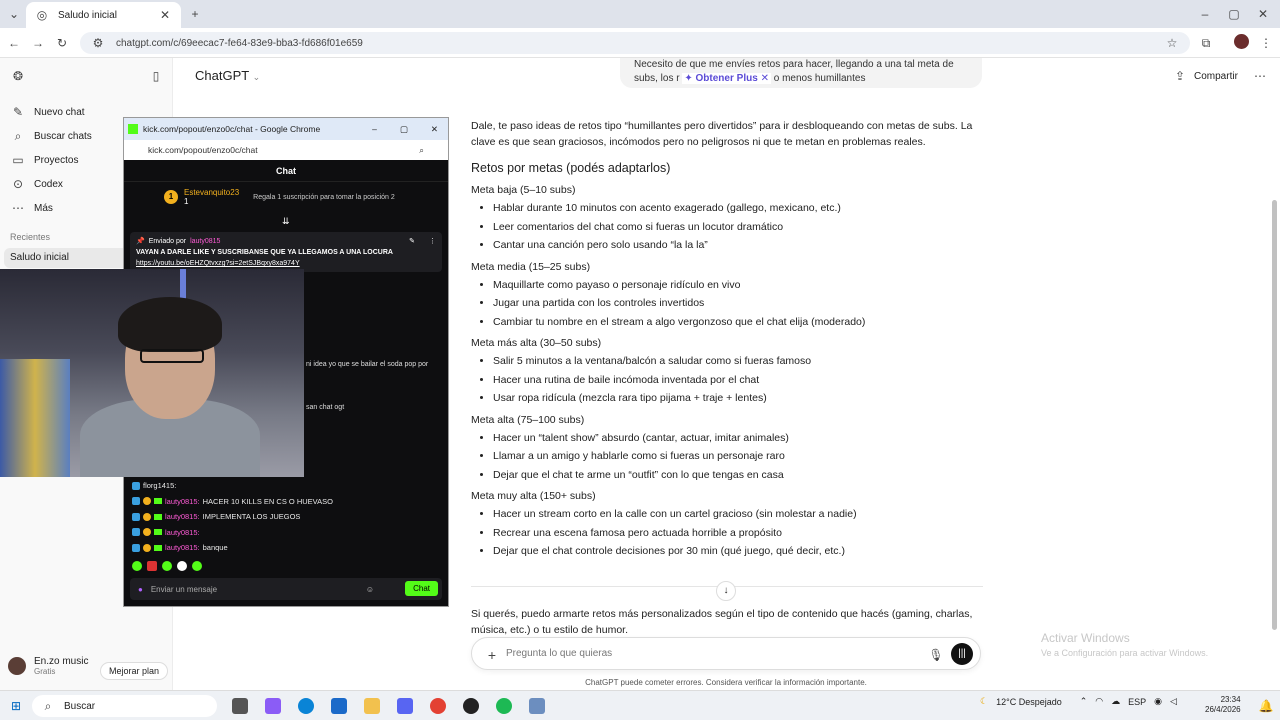 The width and height of the screenshot is (1280, 720). I want to click on rank-badge: 1, so click(171, 197).